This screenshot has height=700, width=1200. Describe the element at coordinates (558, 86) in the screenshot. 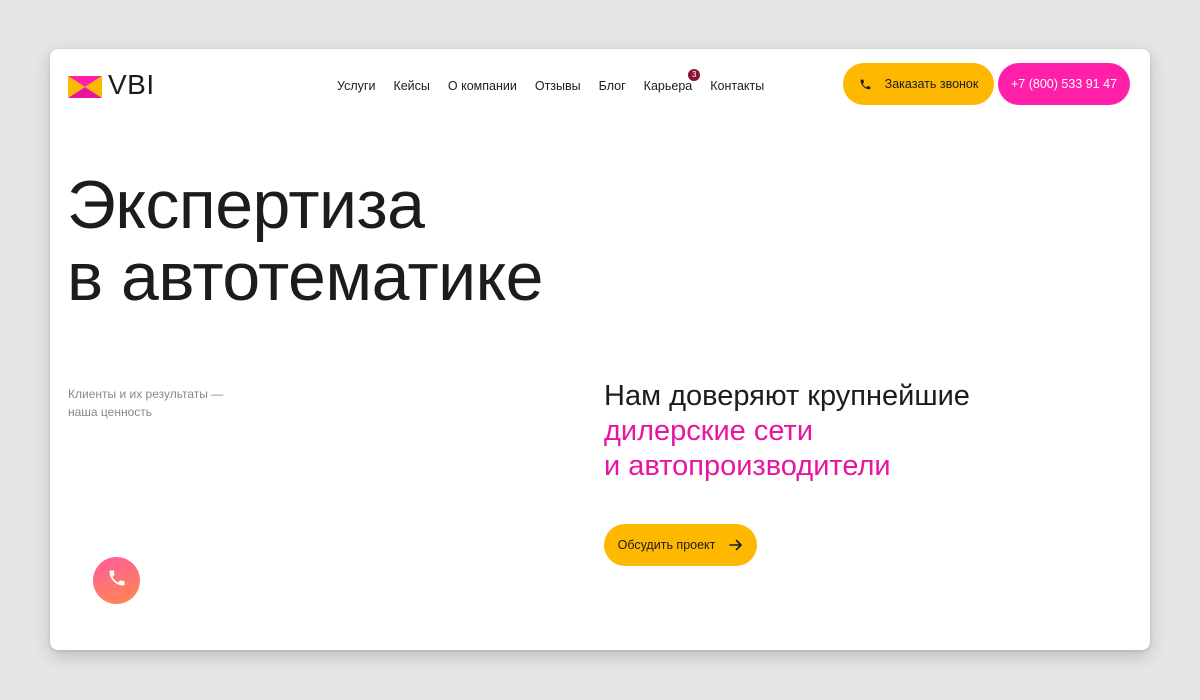

I see `nav-item-reviews: Отзывы` at that location.